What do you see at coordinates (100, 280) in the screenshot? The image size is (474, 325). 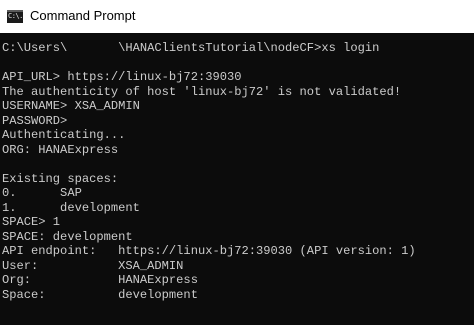 I see `console-line: Org: HANAExpress` at bounding box center [100, 280].